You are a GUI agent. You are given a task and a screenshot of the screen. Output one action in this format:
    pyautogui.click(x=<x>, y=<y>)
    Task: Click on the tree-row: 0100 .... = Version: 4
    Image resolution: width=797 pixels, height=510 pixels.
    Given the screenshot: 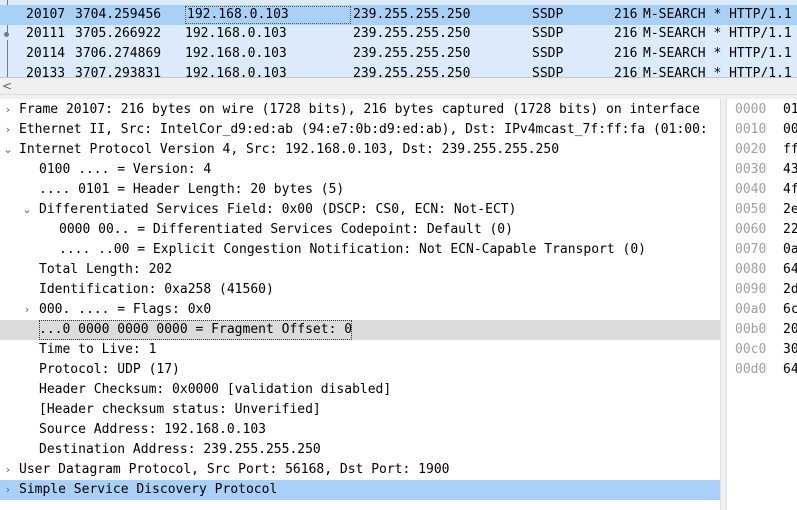 What is the action you would take?
    pyautogui.click(x=360, y=170)
    